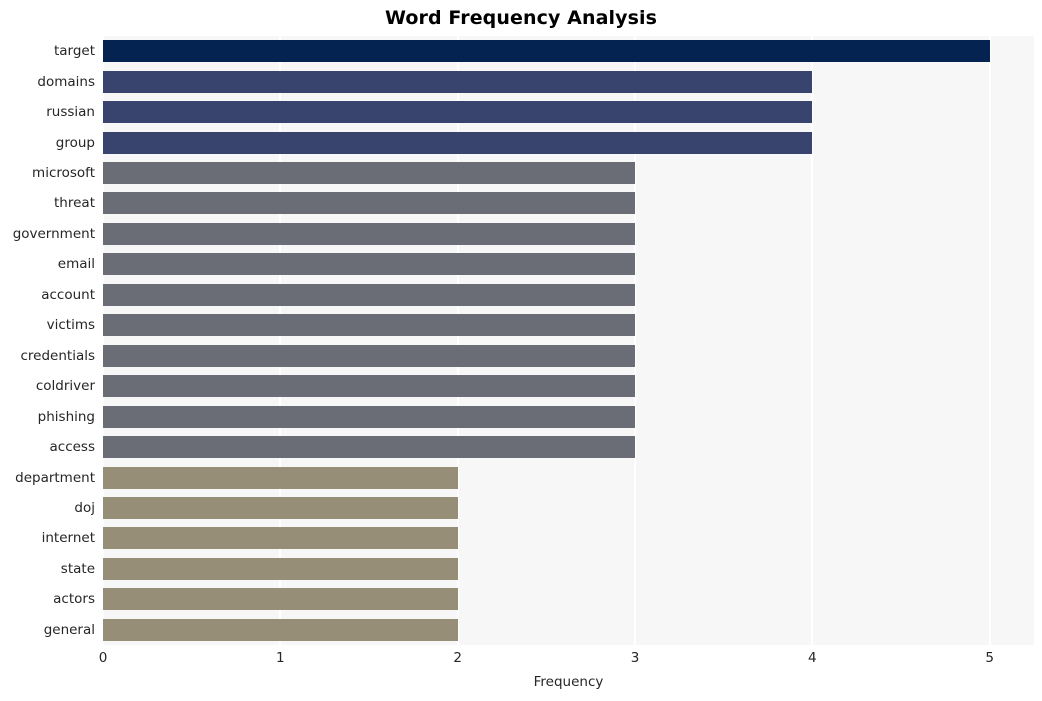  Describe the element at coordinates (566, 659) in the screenshot. I see `x-axis-tick-labels: 0 1 2 3 4 5` at that location.